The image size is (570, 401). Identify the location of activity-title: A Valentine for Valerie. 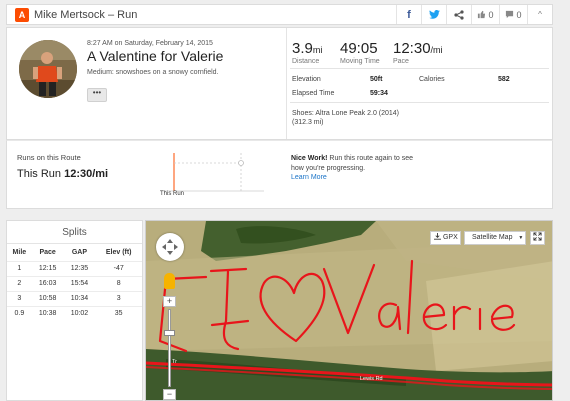
(155, 56).